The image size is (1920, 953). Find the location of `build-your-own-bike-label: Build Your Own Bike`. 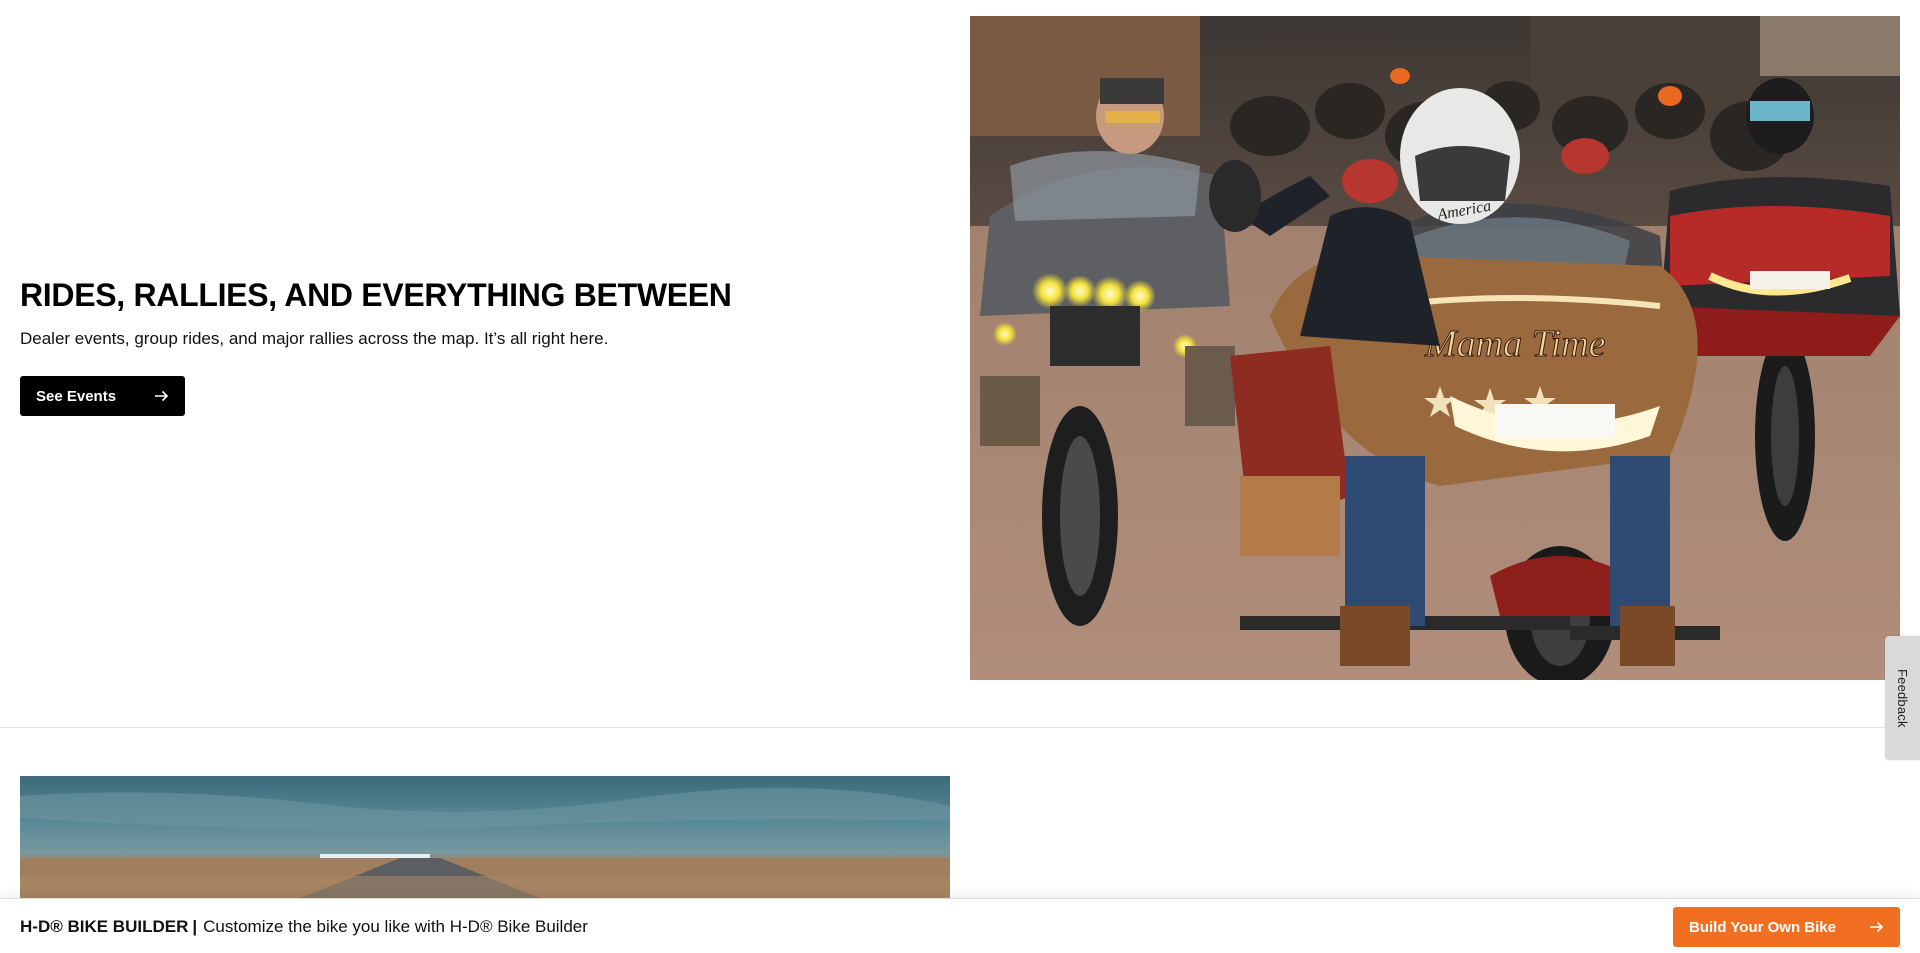

build-your-own-bike-label: Build Your Own Bike is located at coordinates (1762, 927).